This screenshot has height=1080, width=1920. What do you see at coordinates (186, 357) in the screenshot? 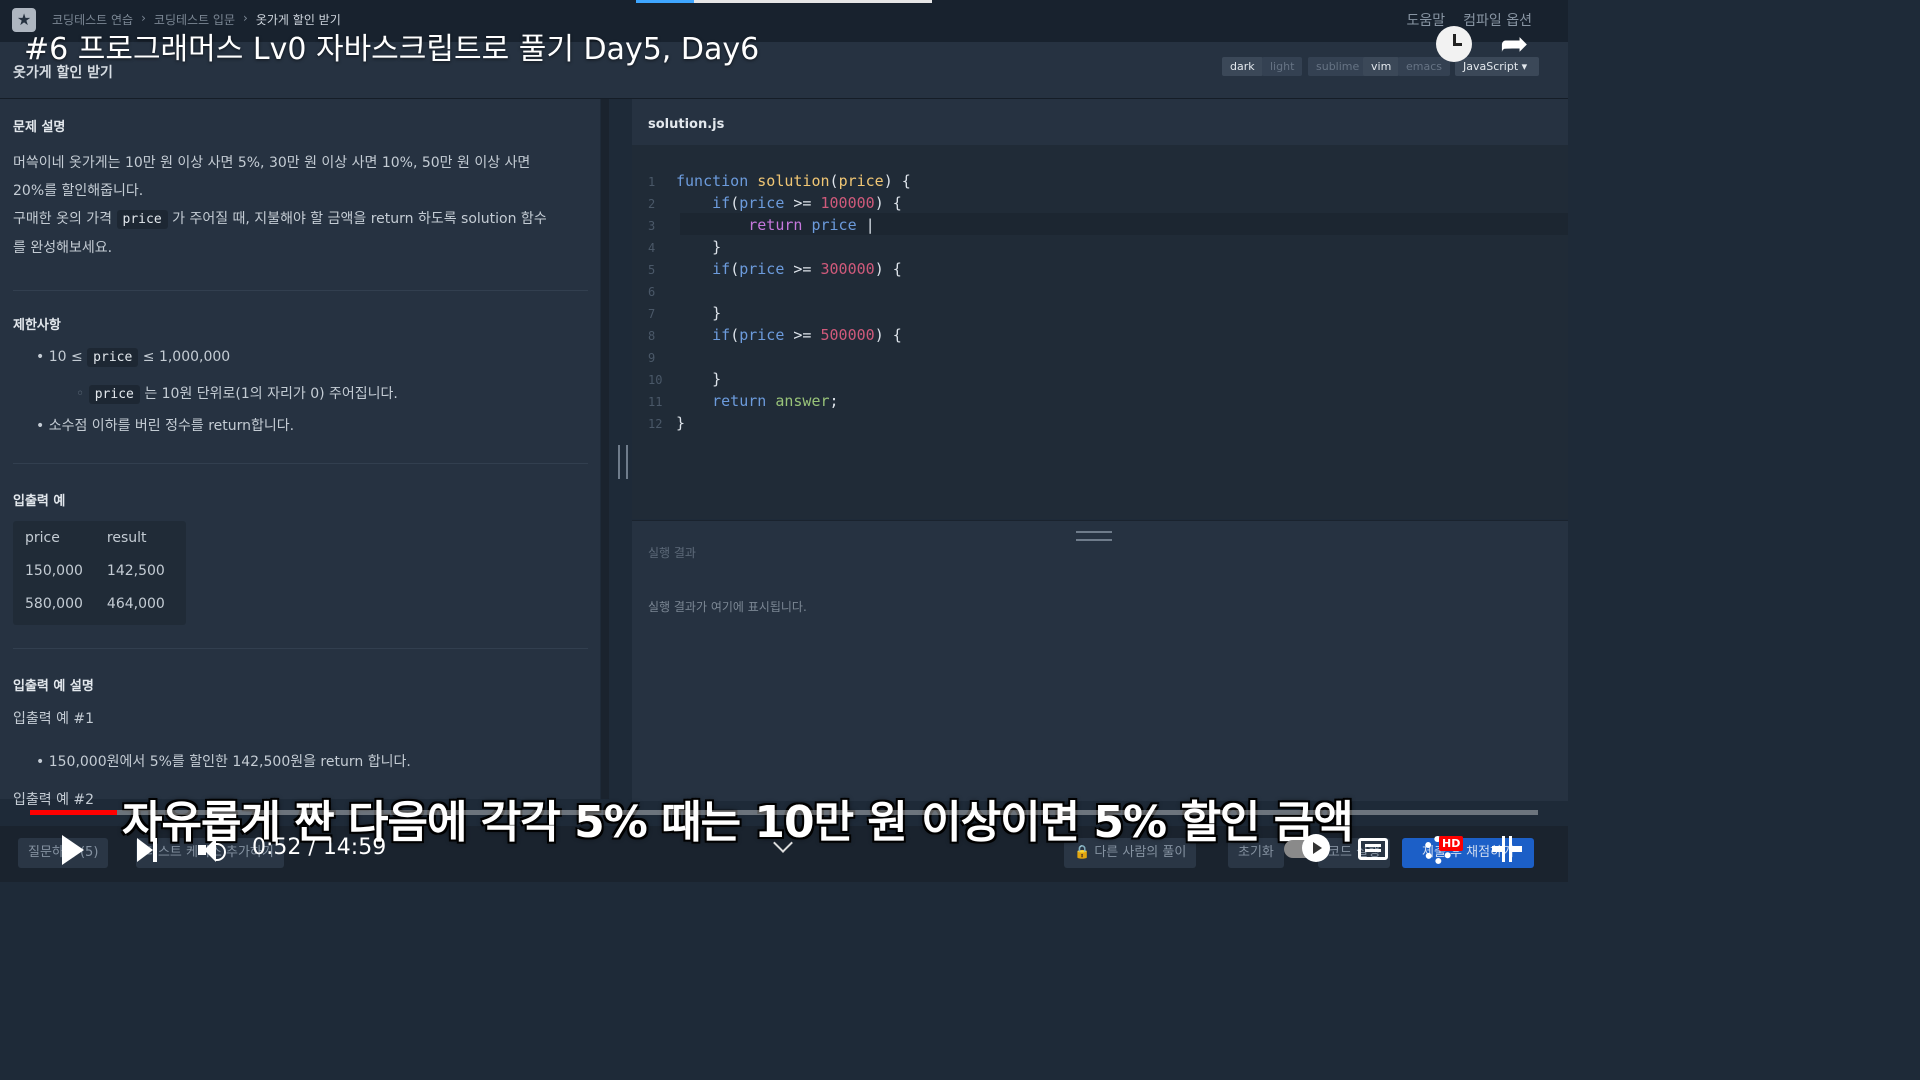
I see `constraint-text: ≤ 1,000,000` at bounding box center [186, 357].